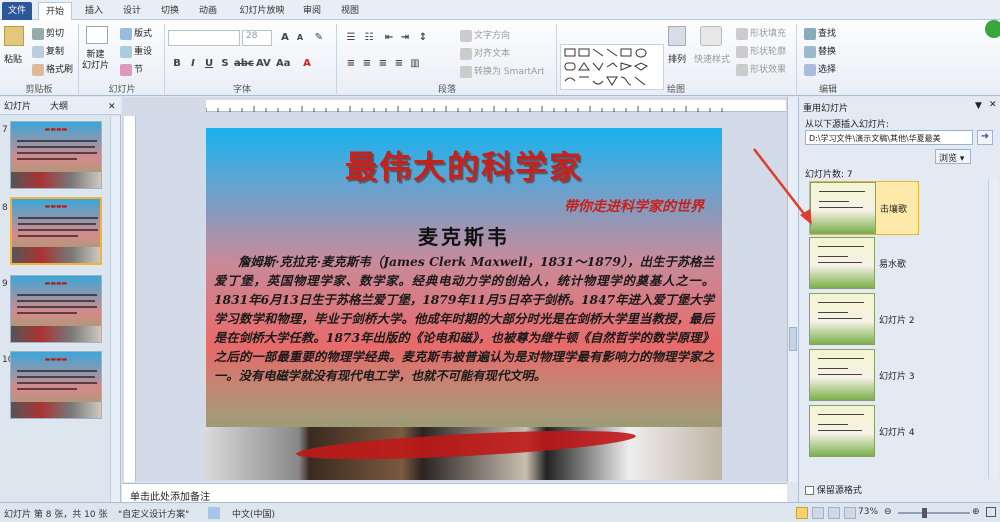 The height and width of the screenshot is (522, 1000). Describe the element at coordinates (864, 376) in the screenshot. I see `reuse-slide-item: 幻灯片 3` at that location.